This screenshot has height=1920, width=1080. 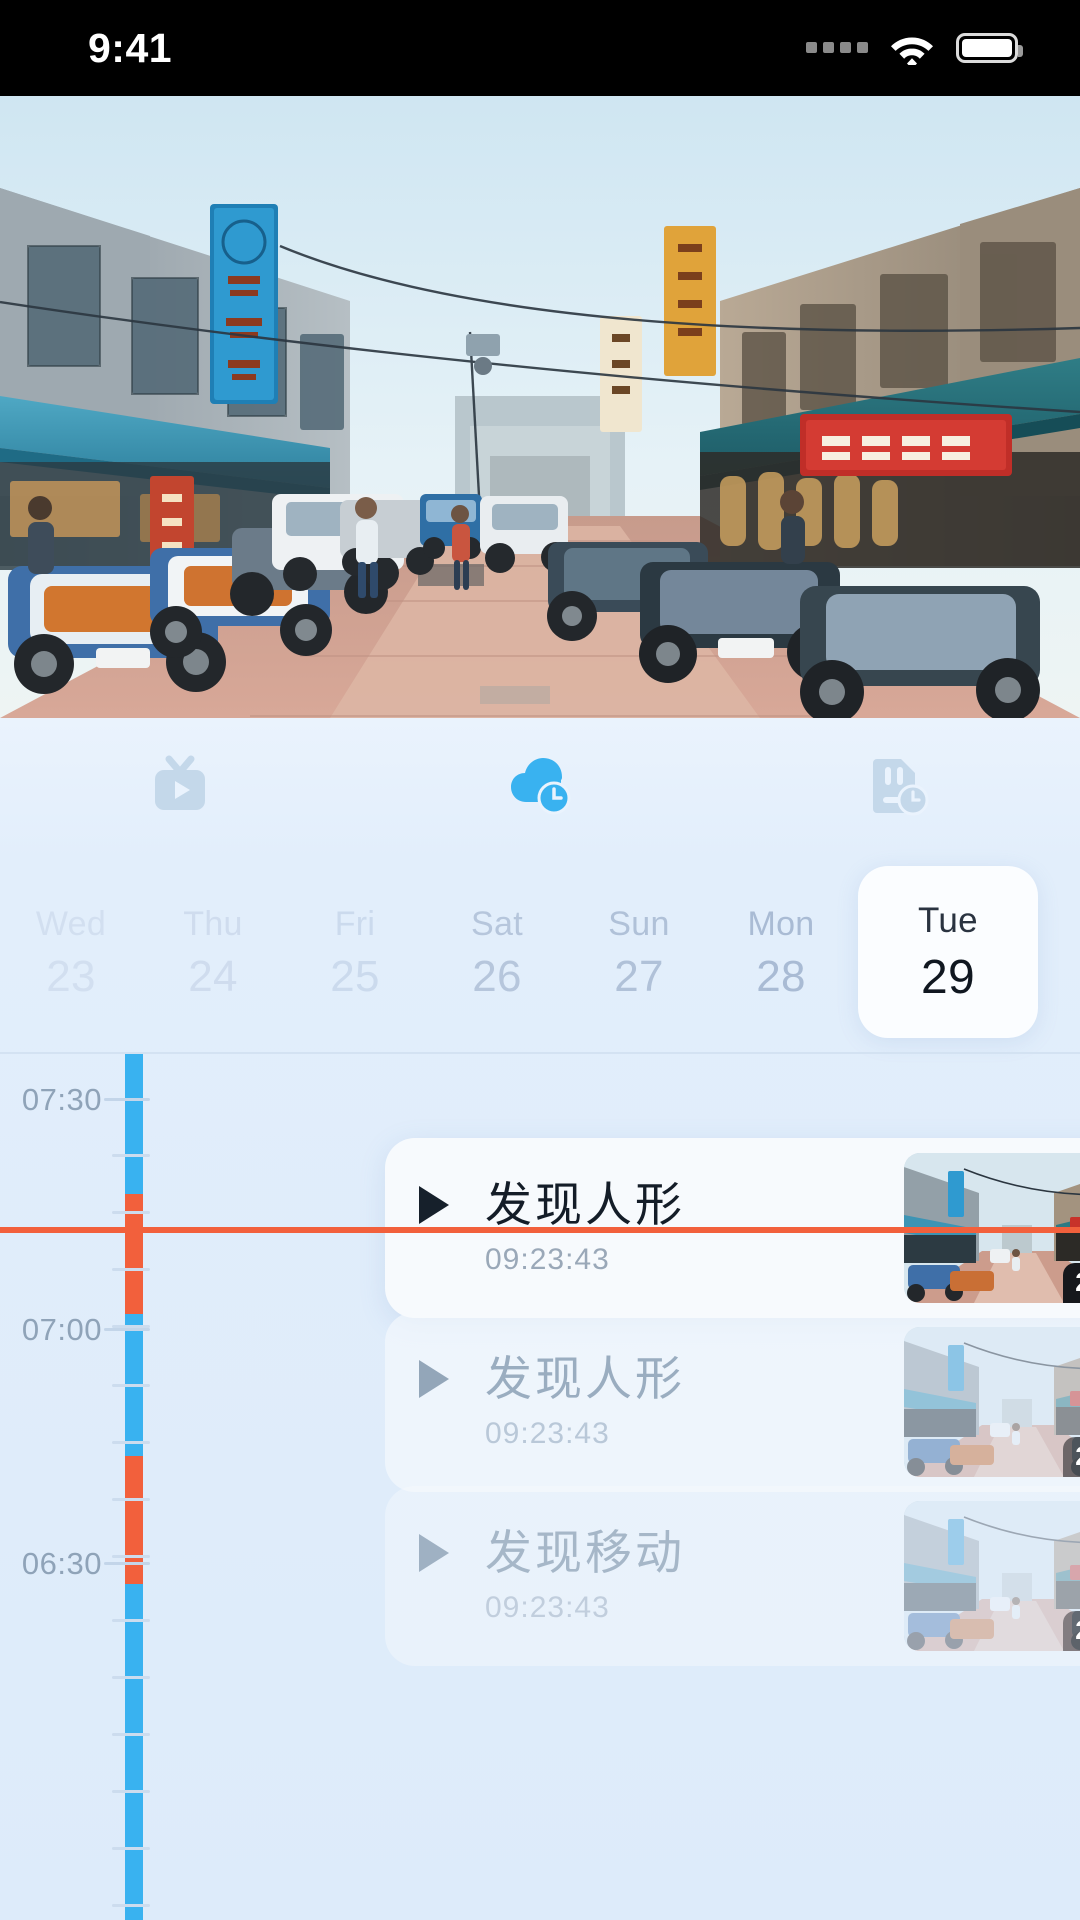 I want to click on cloud-clock-icon, so click(x=541, y=786).